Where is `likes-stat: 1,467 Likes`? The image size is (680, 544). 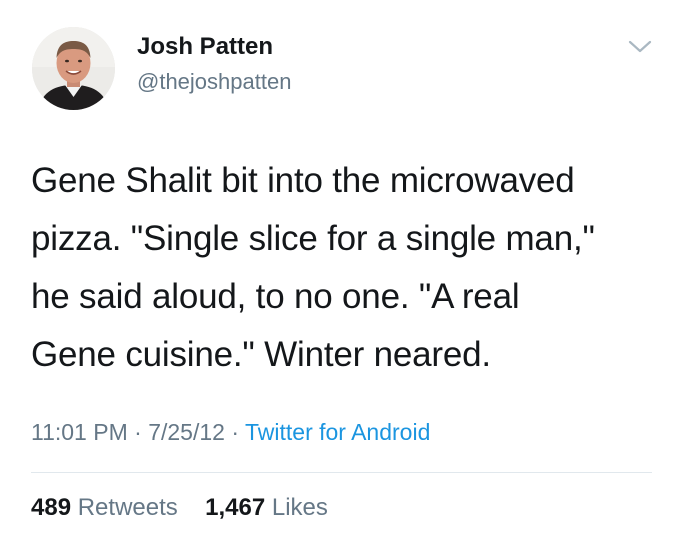 likes-stat: 1,467 Likes is located at coordinates (263, 507).